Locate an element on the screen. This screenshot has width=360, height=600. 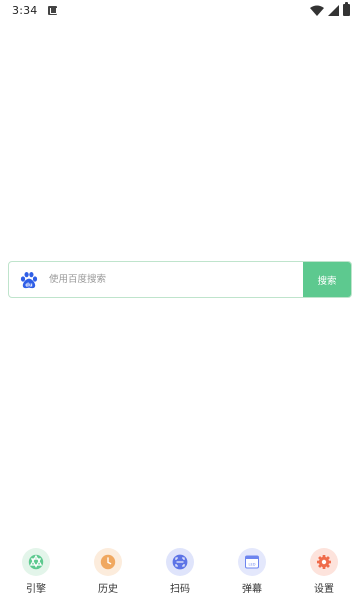
nav-label-engine: 引擎 is located at coordinates (36, 589).